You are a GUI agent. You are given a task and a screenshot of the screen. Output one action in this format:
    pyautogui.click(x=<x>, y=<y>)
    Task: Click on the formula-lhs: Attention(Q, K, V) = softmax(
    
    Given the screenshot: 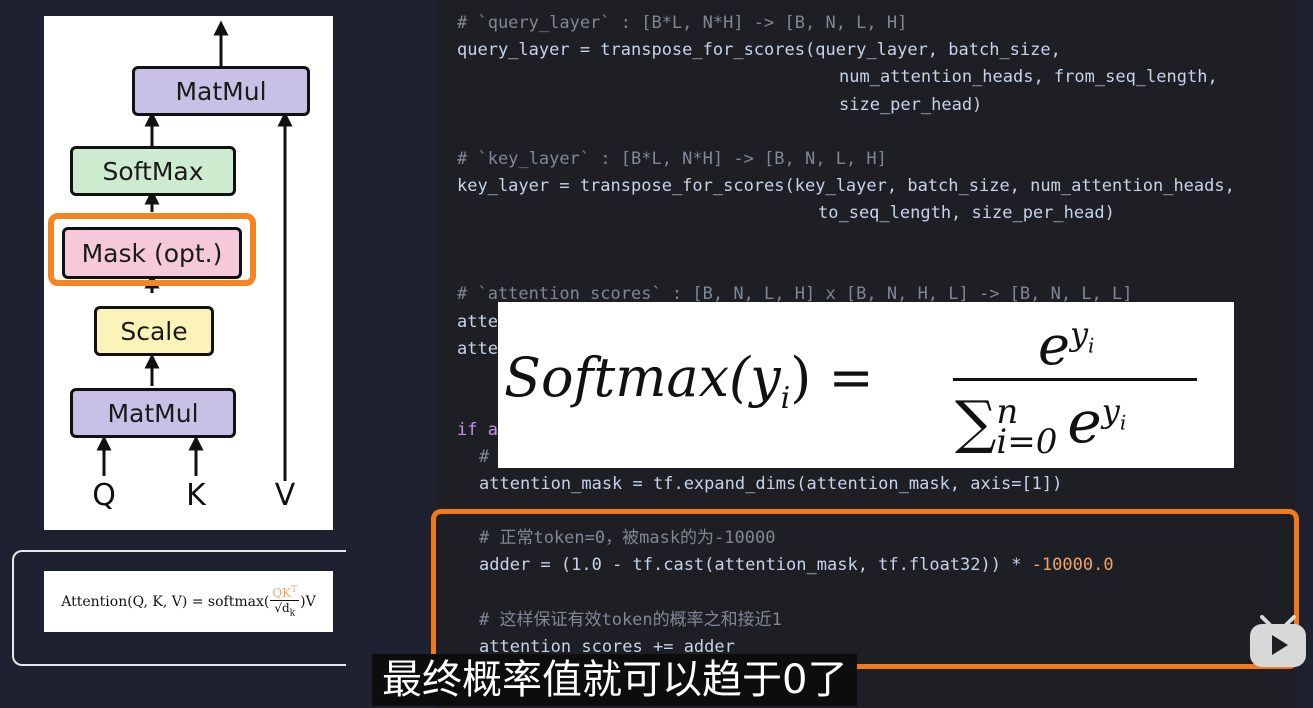 What is the action you would take?
    pyautogui.click(x=165, y=601)
    